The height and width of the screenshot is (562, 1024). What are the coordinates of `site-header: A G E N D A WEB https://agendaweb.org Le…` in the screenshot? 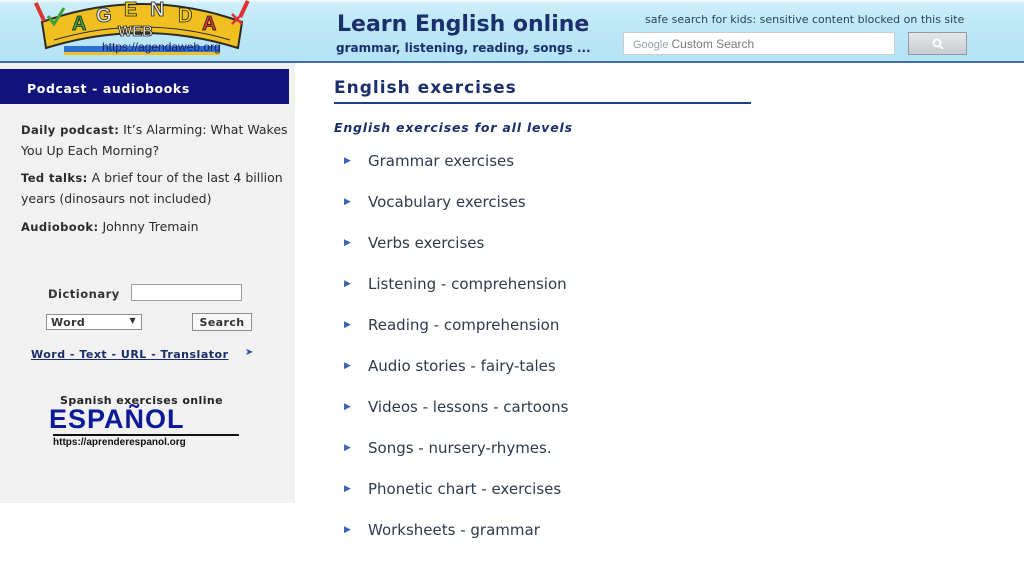 It's located at (512, 31).